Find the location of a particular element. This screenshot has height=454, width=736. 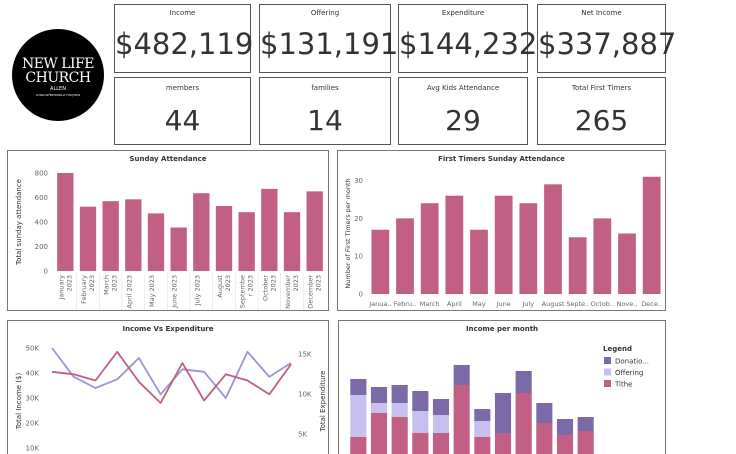

x-tick-label: June 2023 is located at coordinates (175, 292).